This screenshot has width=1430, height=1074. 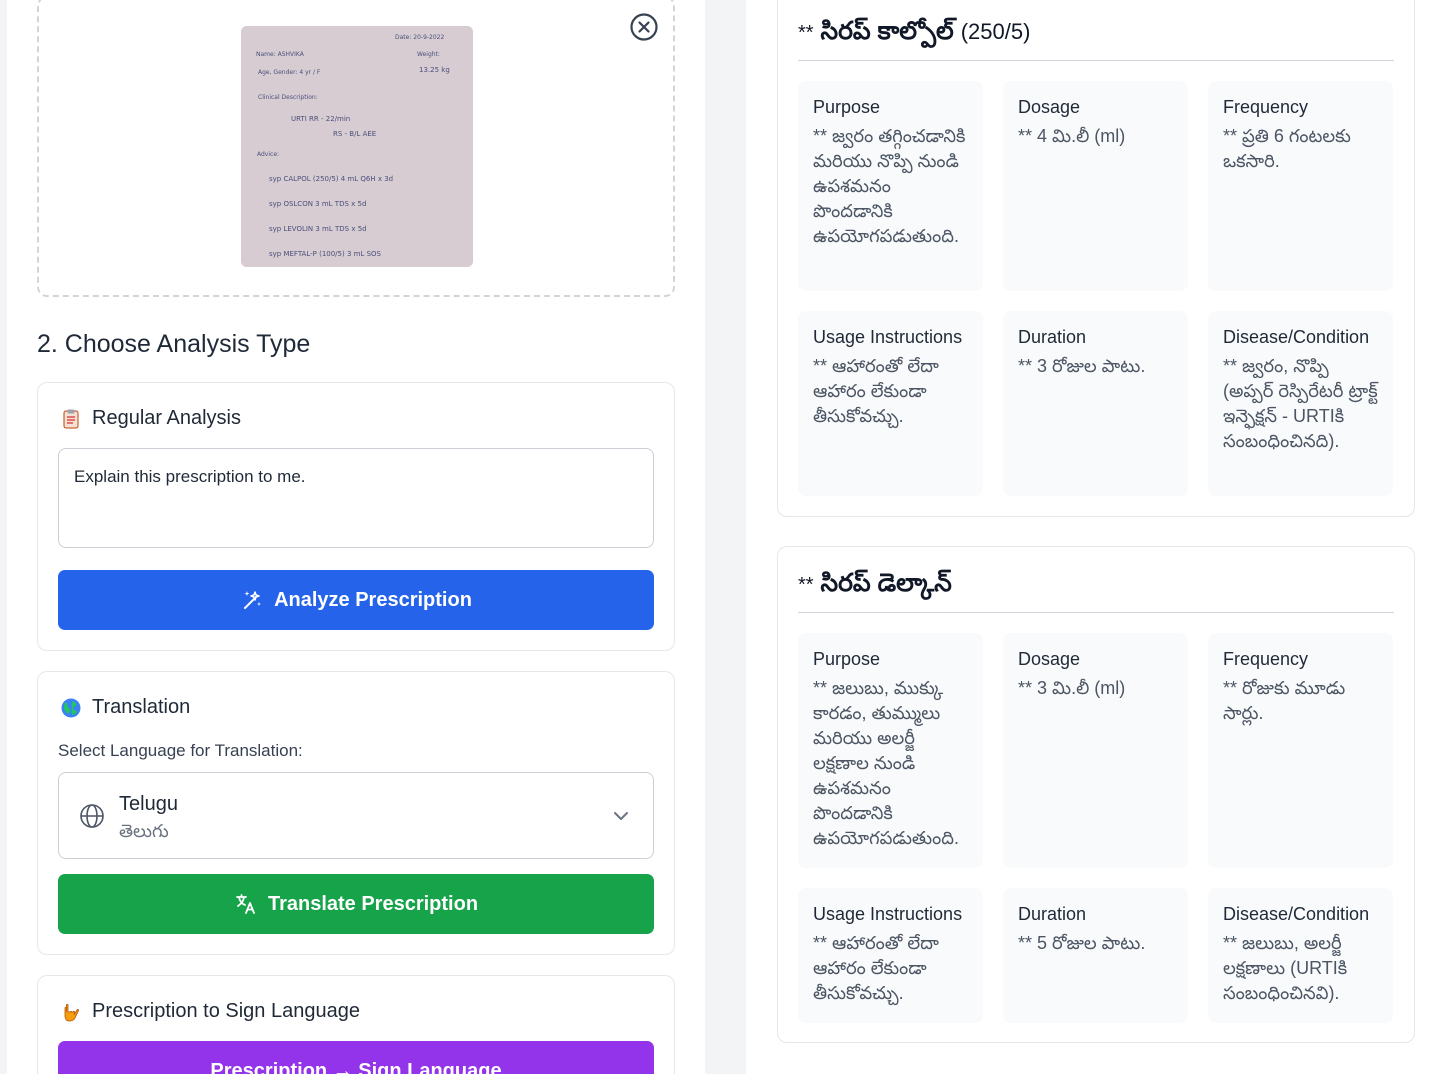 I want to click on globe-emoji-icon, so click(x=71, y=707).